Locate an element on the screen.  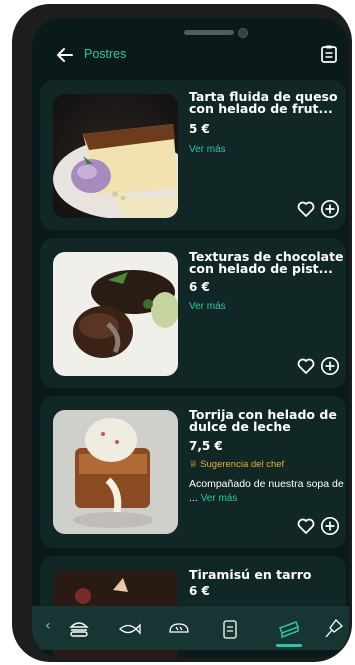
burger-icon is located at coordinates (79, 629).